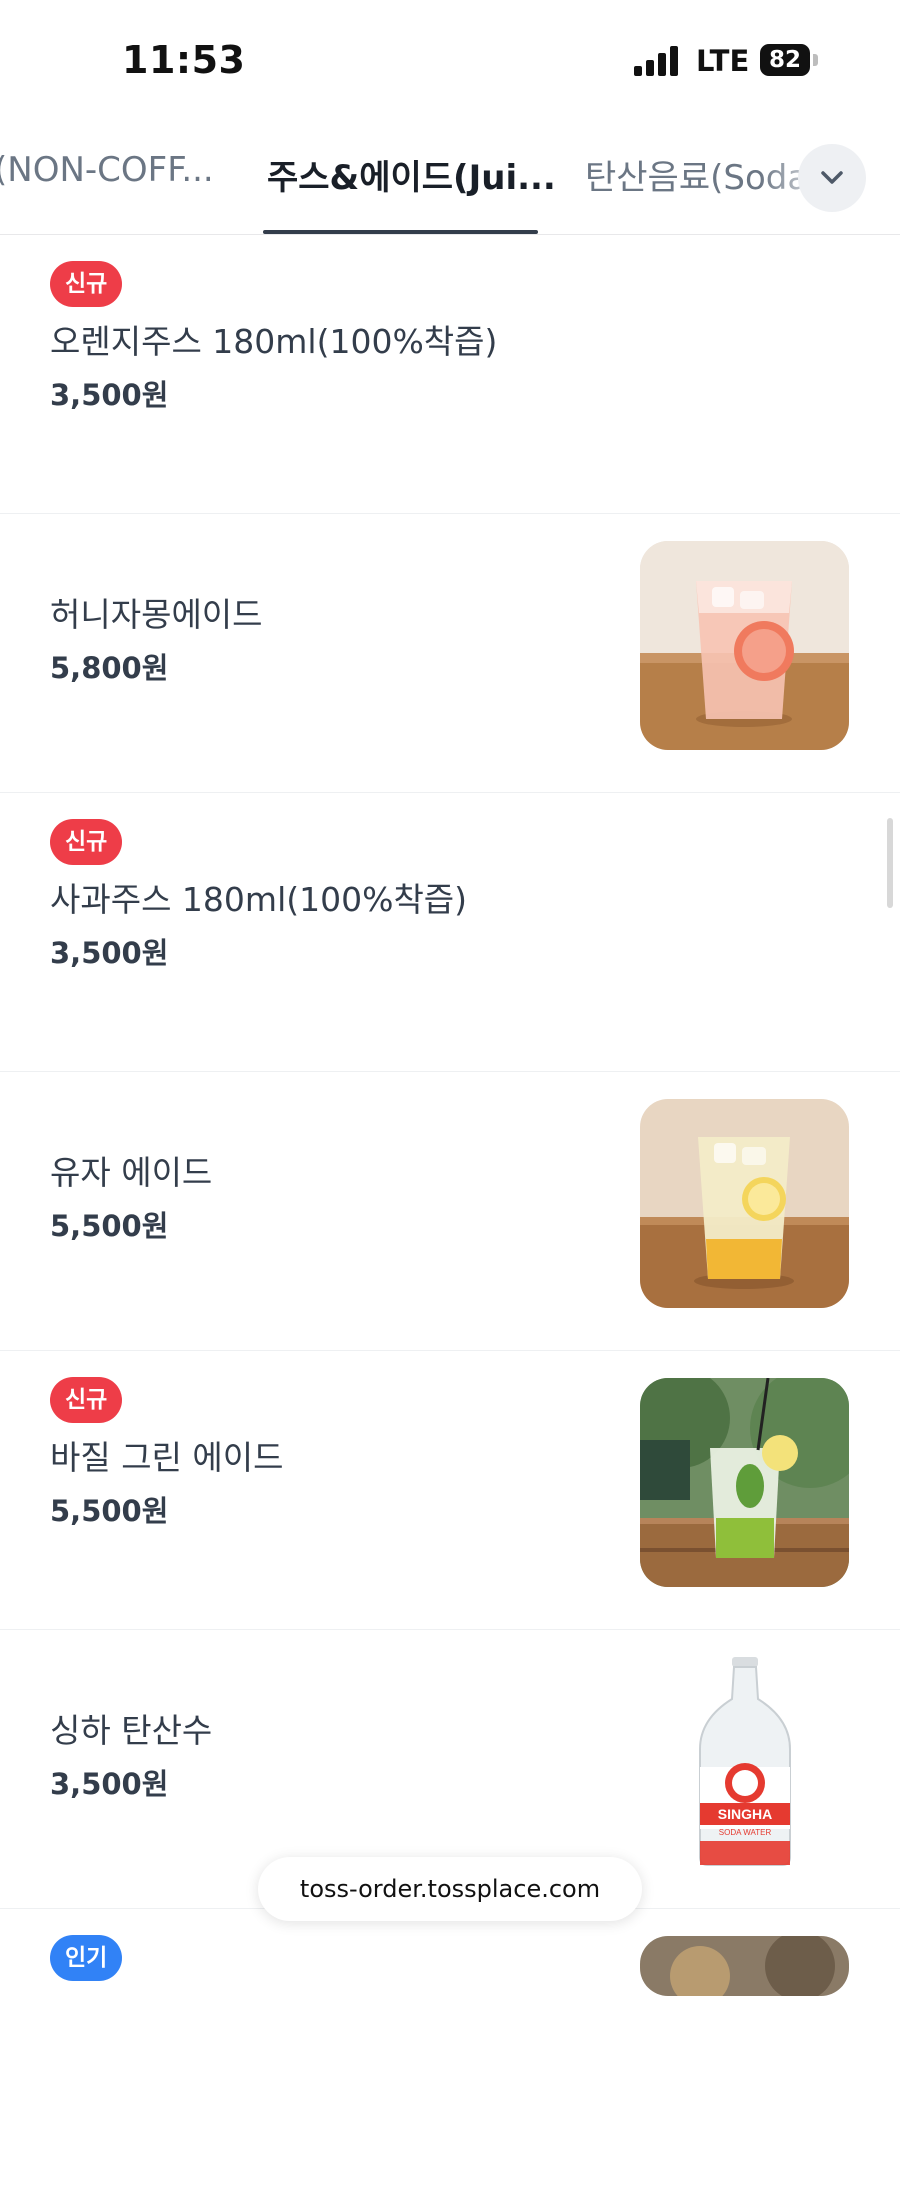  What do you see at coordinates (167, 1457) in the screenshot?
I see `menu-item-name: 바질 그린 에이드` at bounding box center [167, 1457].